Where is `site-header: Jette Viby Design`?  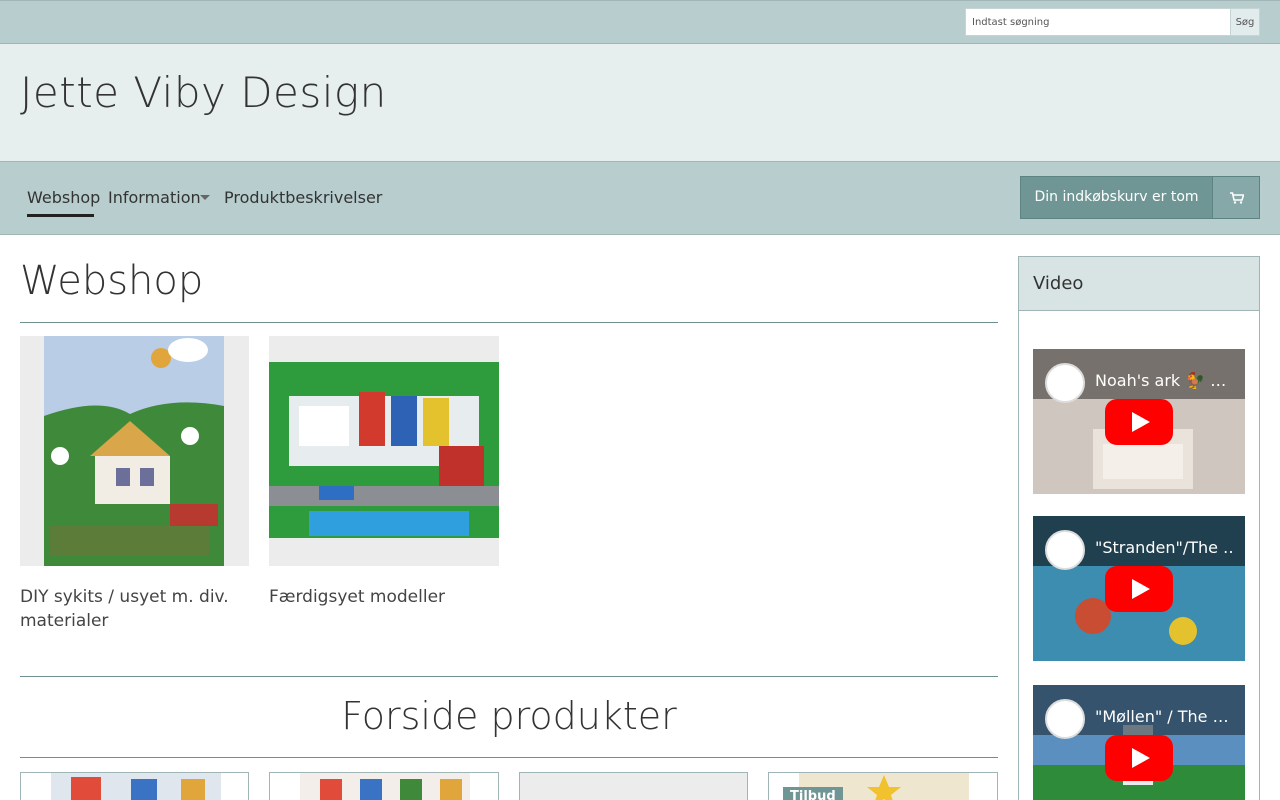
site-header: Jette Viby Design is located at coordinates (640, 103).